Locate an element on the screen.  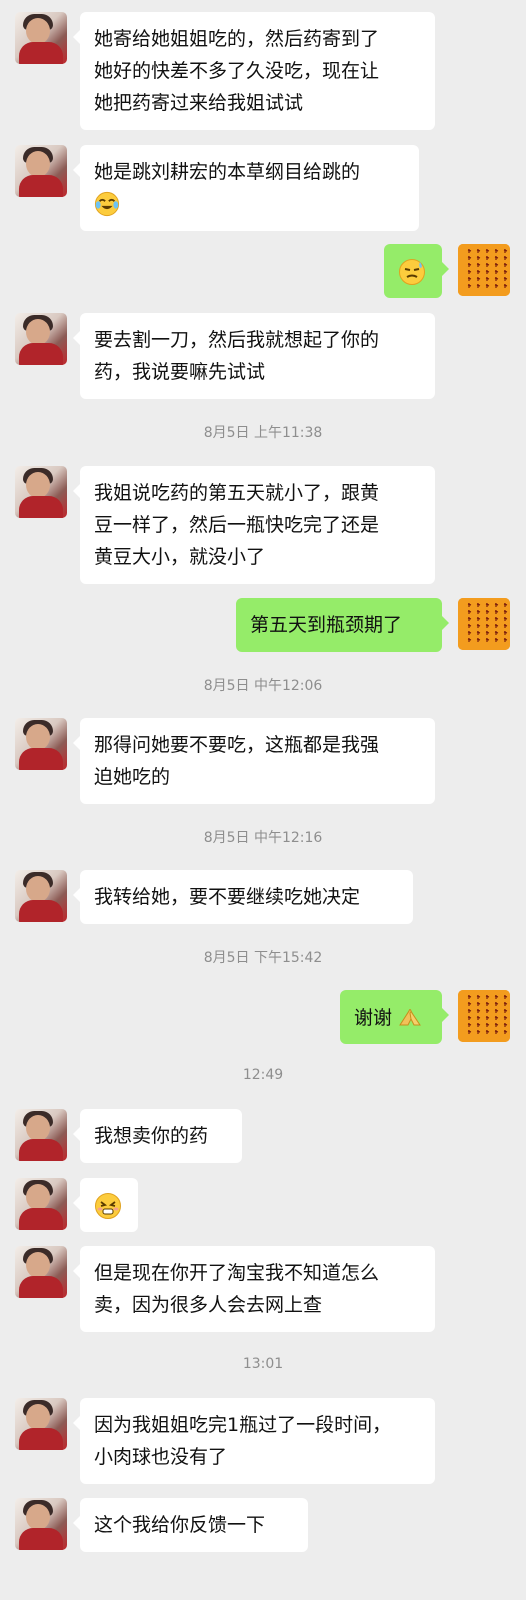
message-bubble: 她是跳刘耕宏的本草纲目给跳的 is located at coordinates (246, 188).